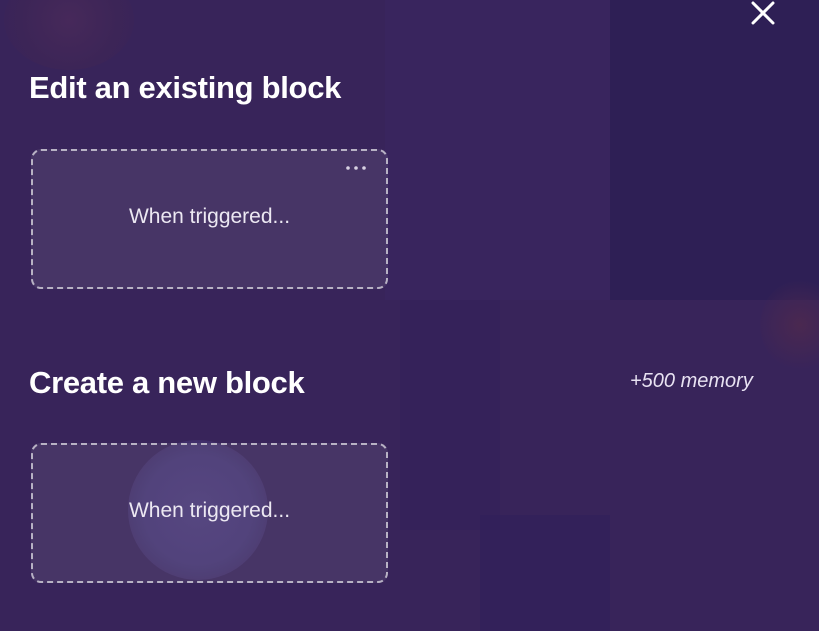 This screenshot has width=819, height=631. I want to click on close-button, so click(763, 14).